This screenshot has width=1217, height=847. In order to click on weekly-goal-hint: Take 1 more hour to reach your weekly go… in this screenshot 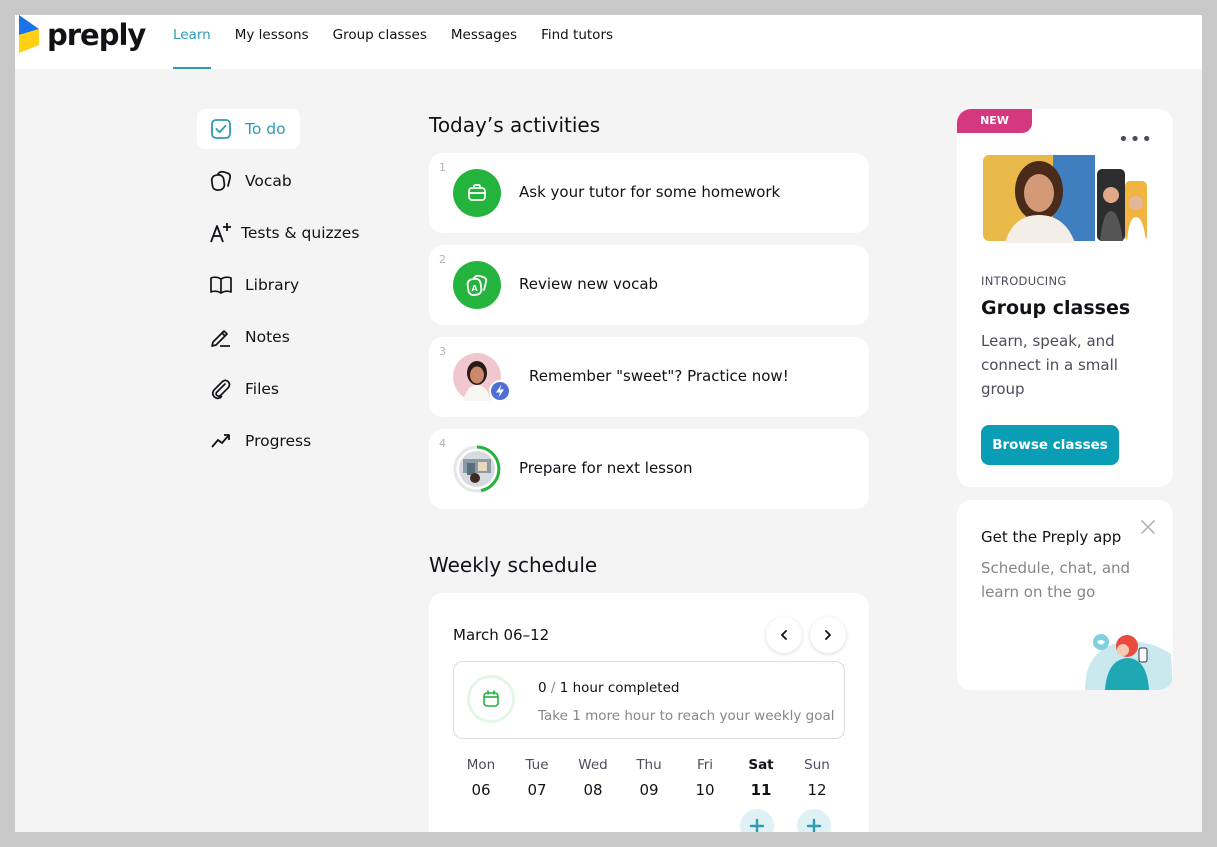, I will do `click(686, 716)`.